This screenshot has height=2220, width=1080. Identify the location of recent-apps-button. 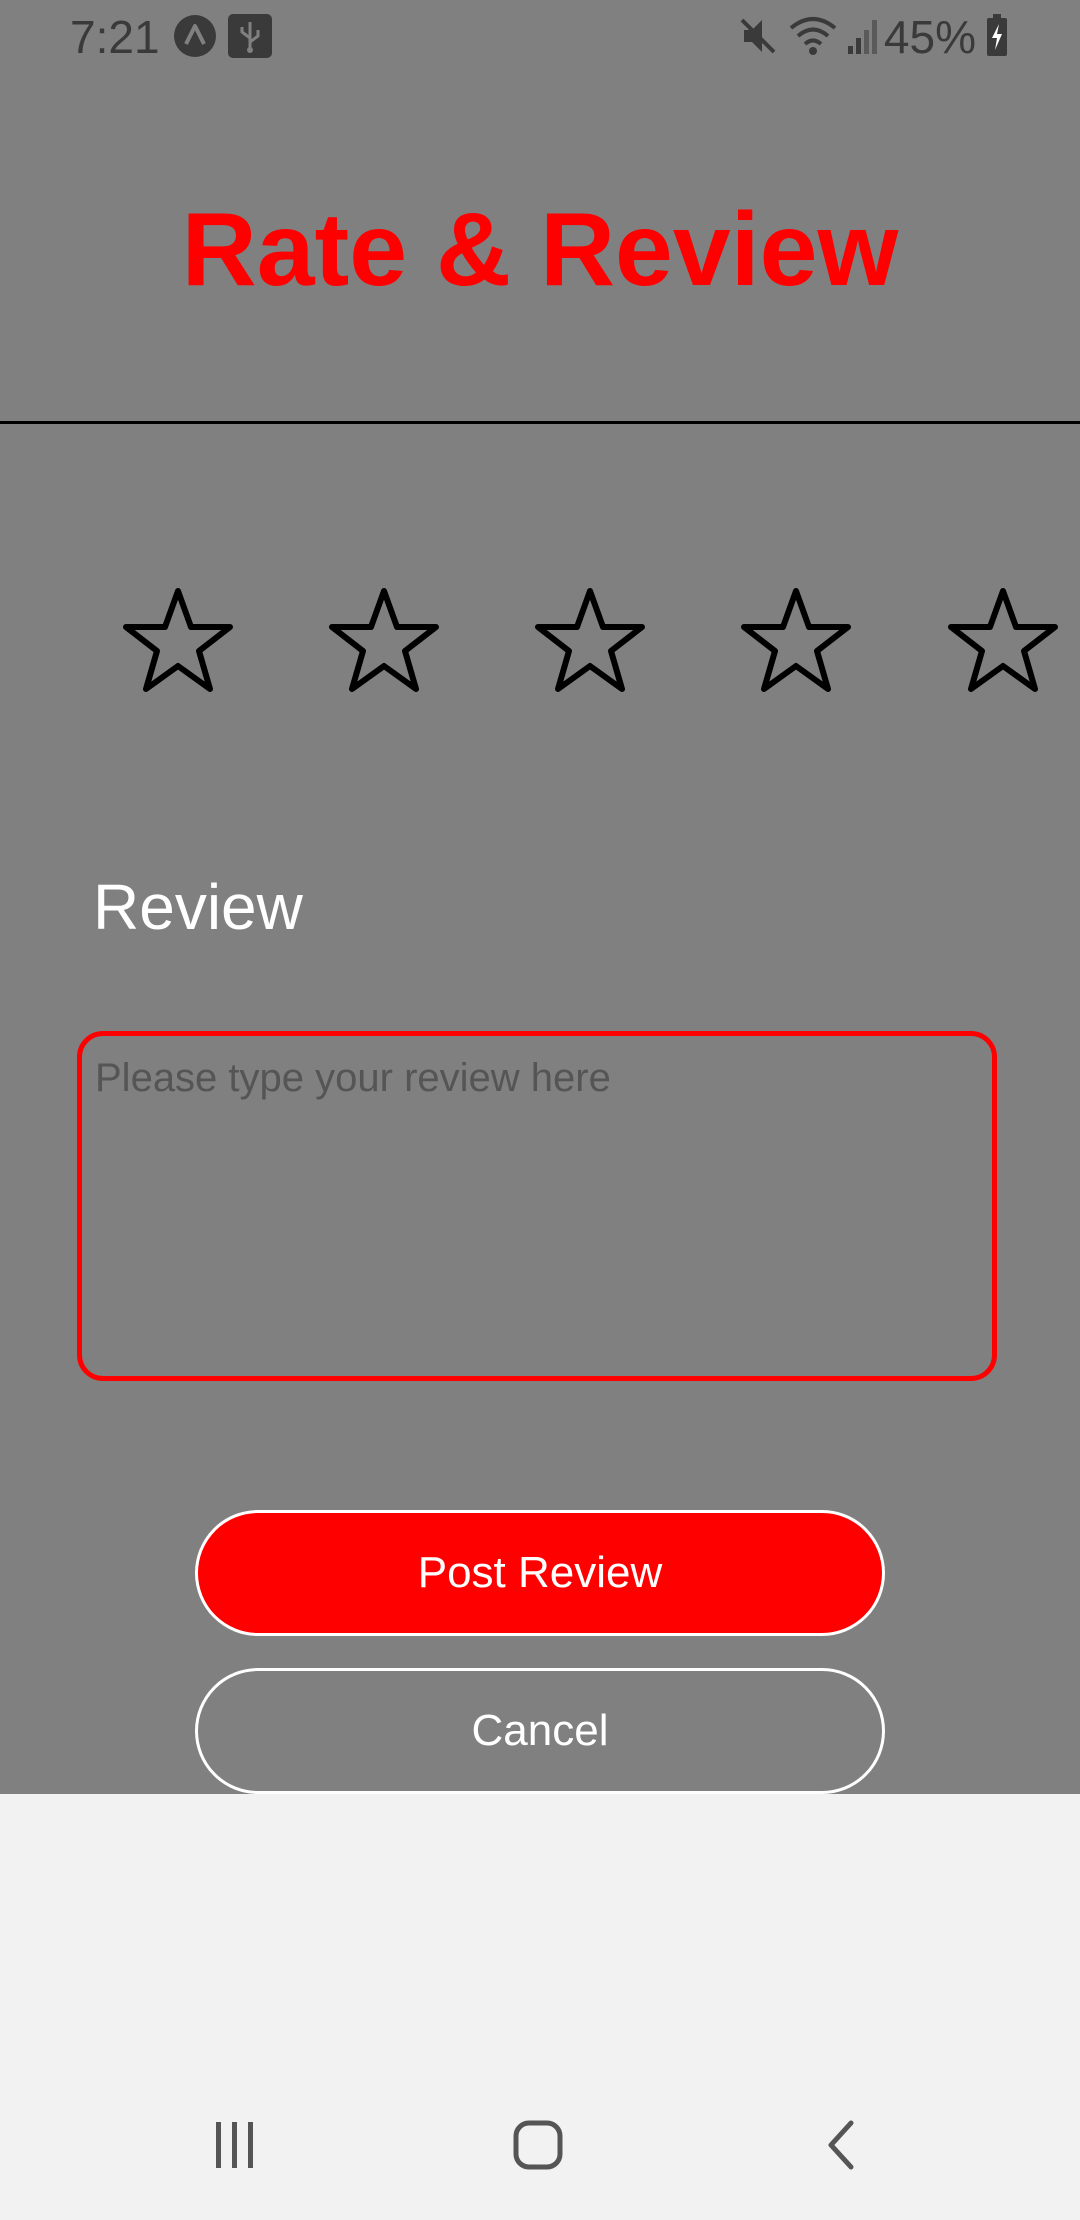
(235, 2145).